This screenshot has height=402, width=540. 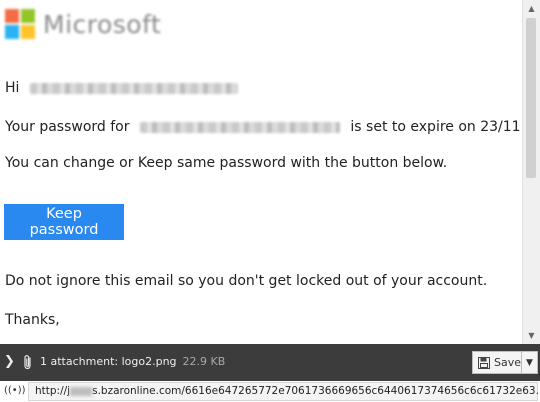 I want to click on attachment-info: 1 attachment: logo2.png 22.9 KB, so click(x=132, y=361).